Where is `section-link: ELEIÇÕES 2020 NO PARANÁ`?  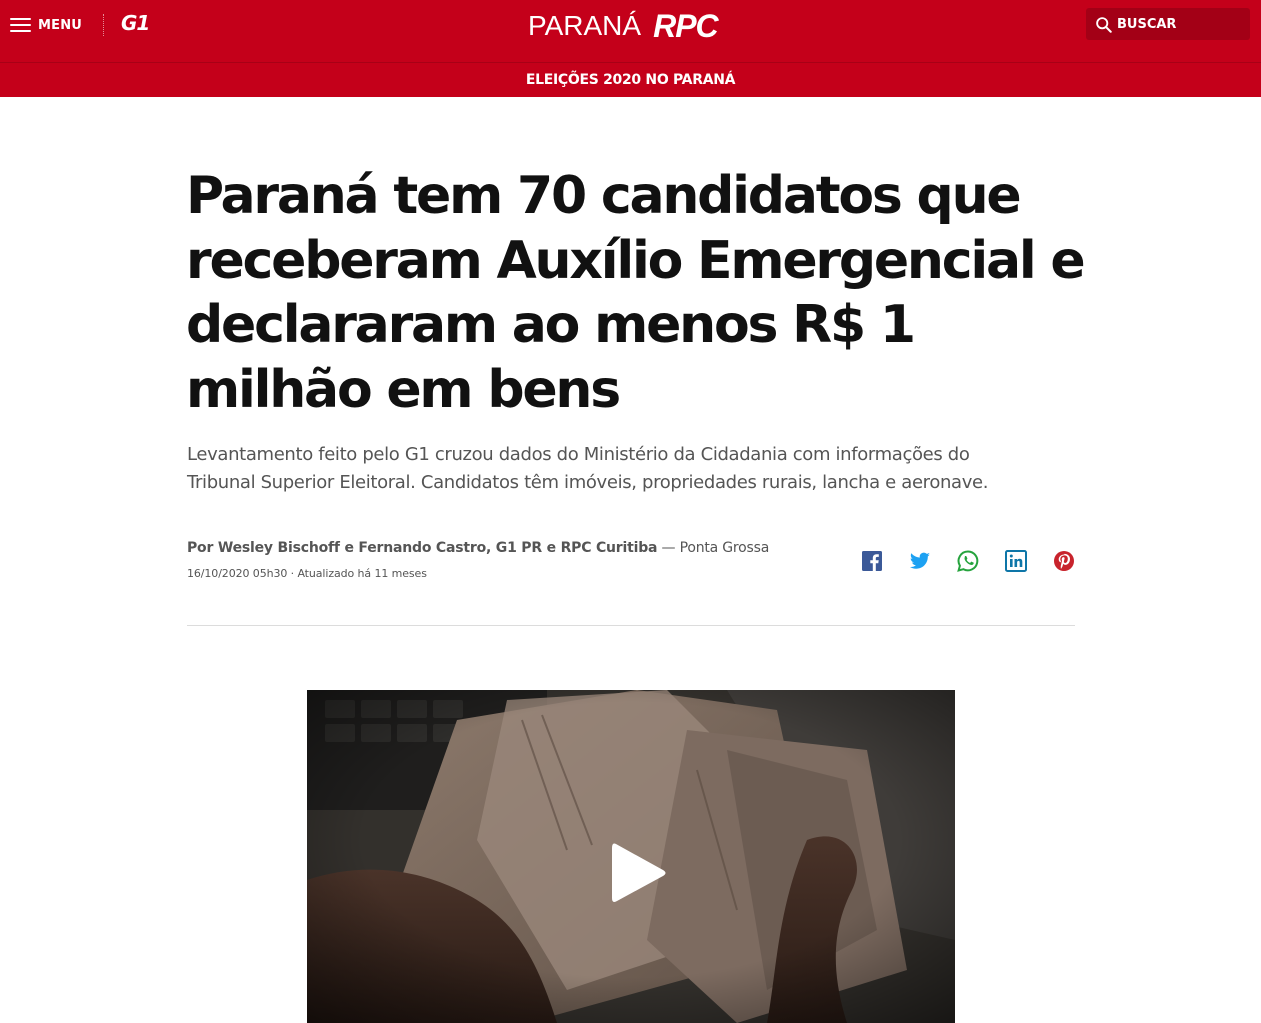 section-link: ELEIÇÕES 2020 NO PARANÁ is located at coordinates (631, 80).